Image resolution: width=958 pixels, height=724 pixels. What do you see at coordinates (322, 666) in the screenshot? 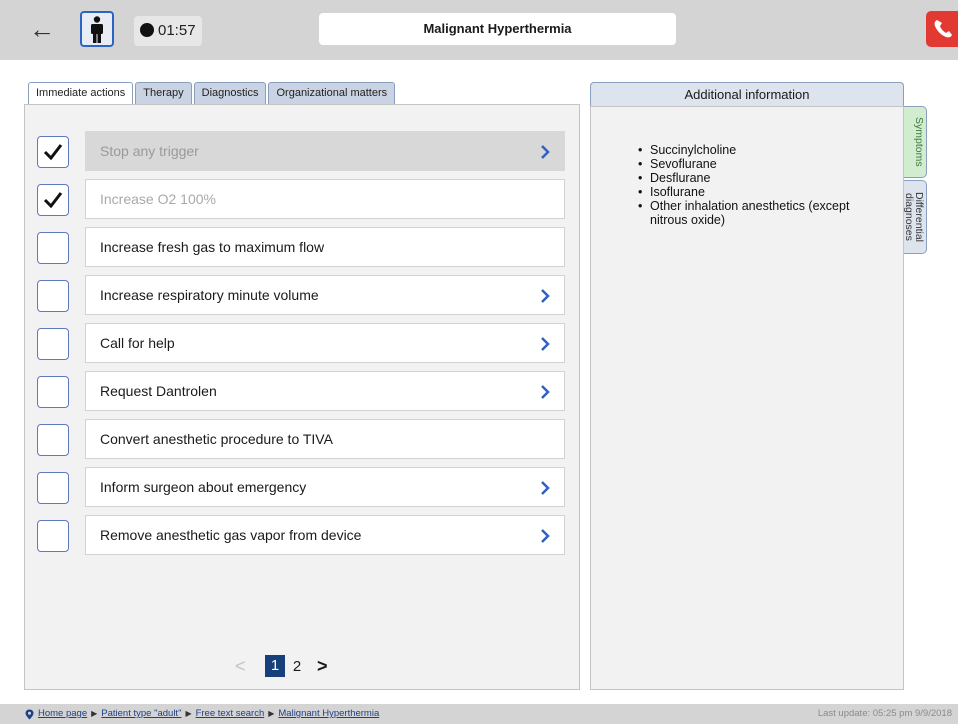
I see `next-page-button: >` at bounding box center [322, 666].